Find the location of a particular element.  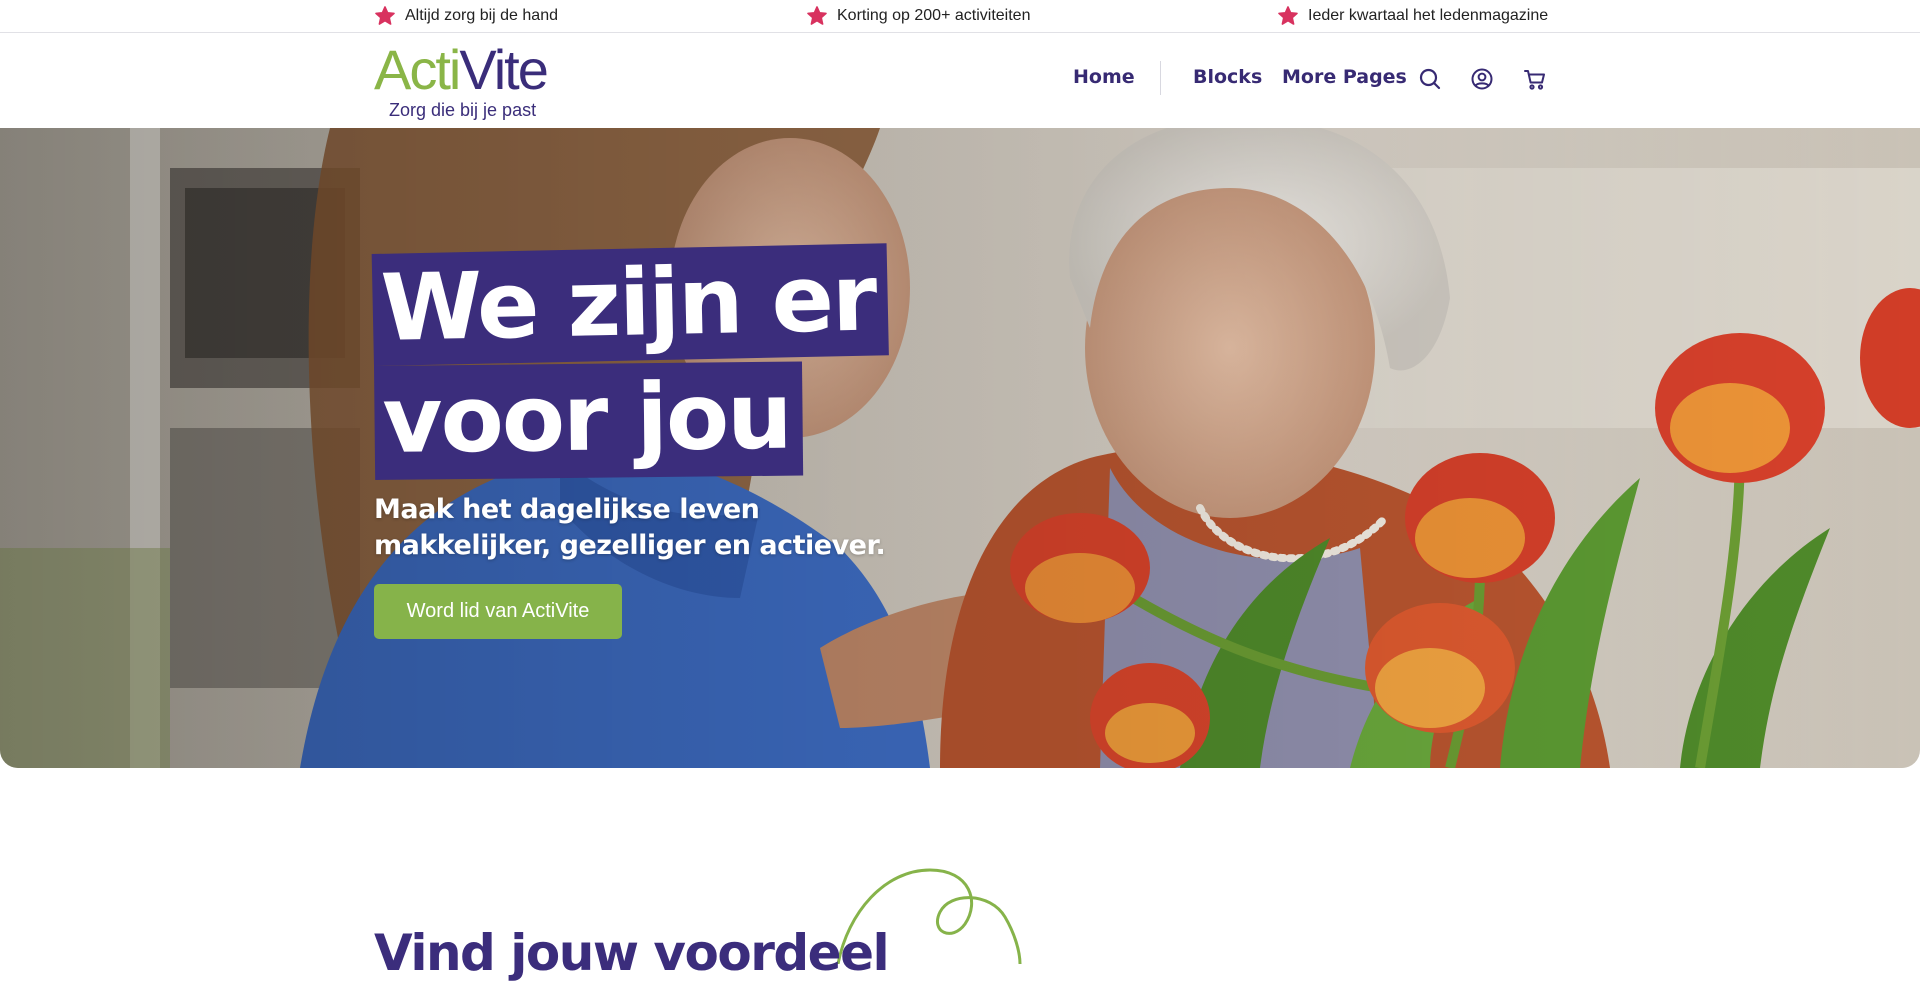

logo-part-acti: Acti is located at coordinates (417, 69).